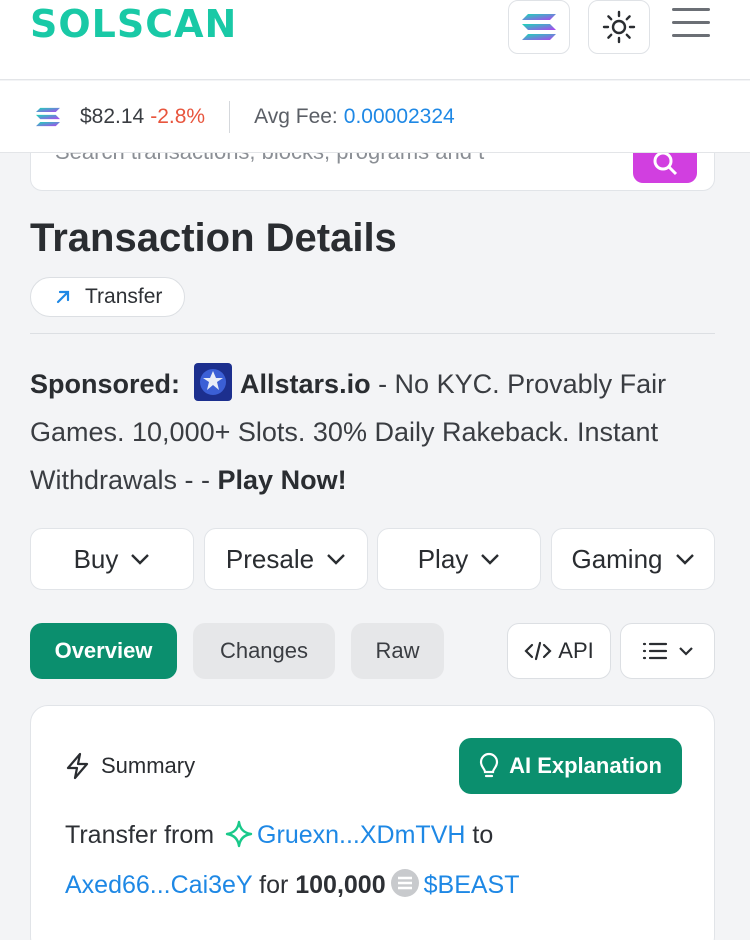 The image size is (750, 940). I want to click on hamburger-menu-icon, so click(691, 24).